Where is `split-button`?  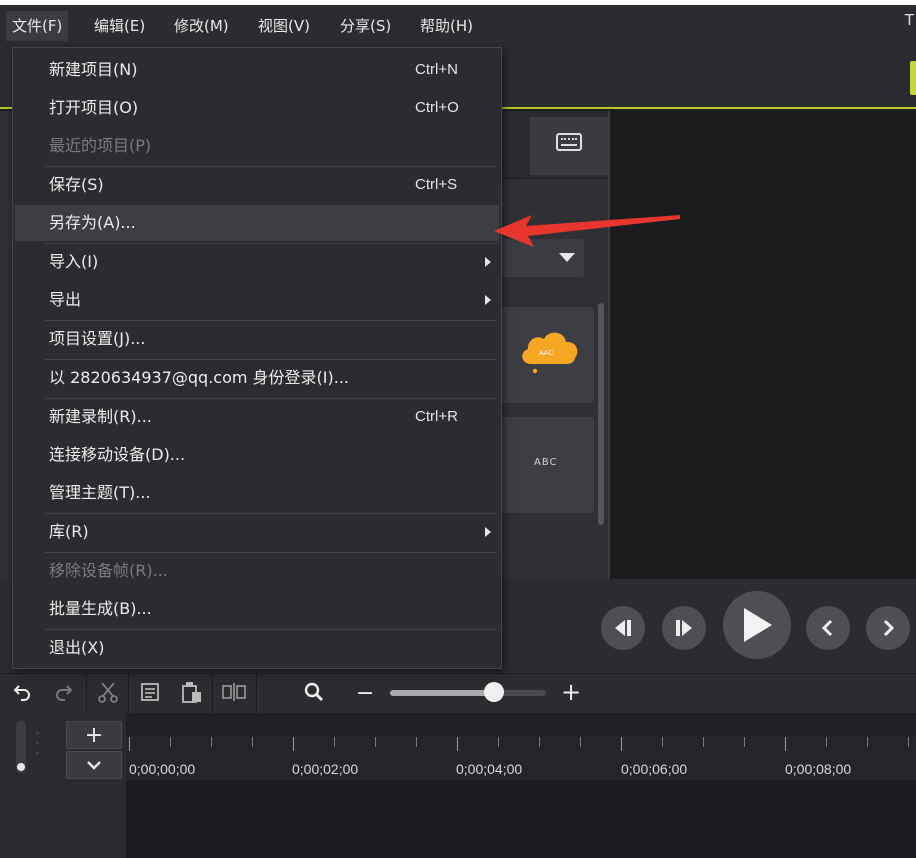
split-button is located at coordinates (234, 692).